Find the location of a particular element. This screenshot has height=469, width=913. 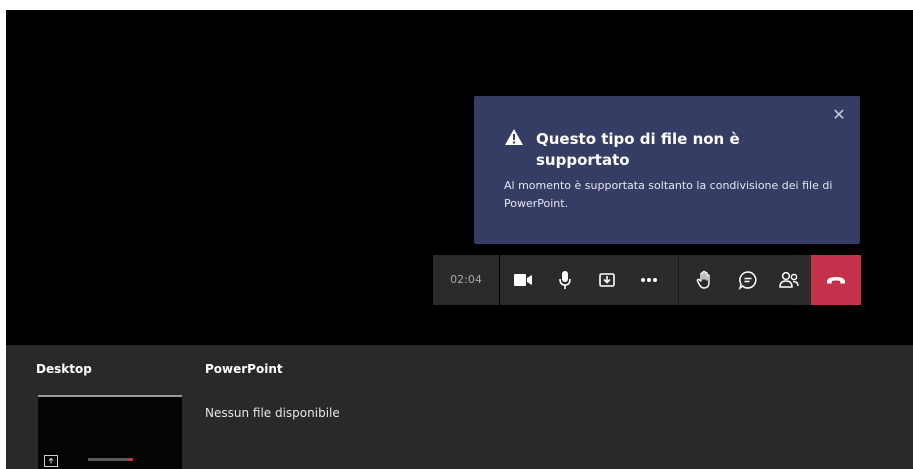

more-icon is located at coordinates (649, 280).